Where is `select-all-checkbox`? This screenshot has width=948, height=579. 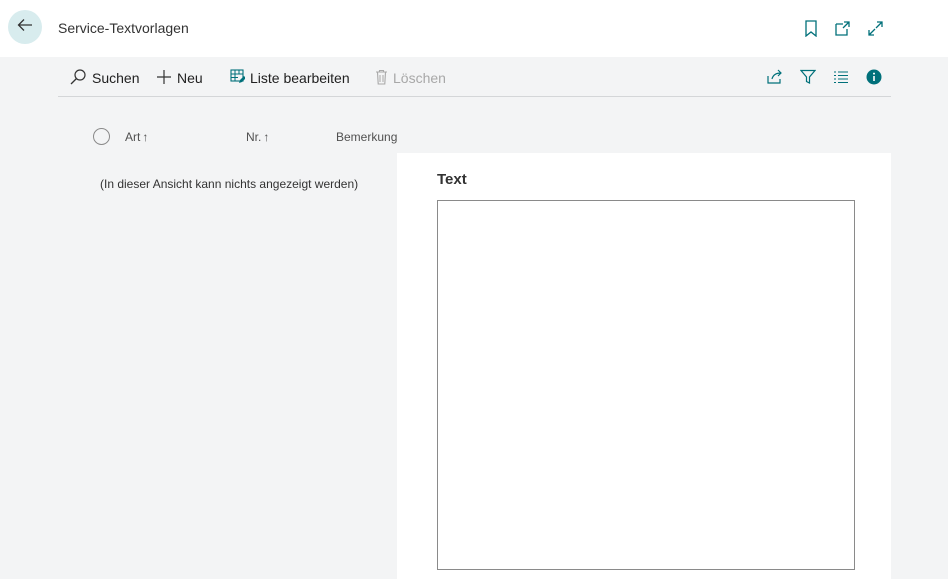
select-all-checkbox is located at coordinates (101, 136).